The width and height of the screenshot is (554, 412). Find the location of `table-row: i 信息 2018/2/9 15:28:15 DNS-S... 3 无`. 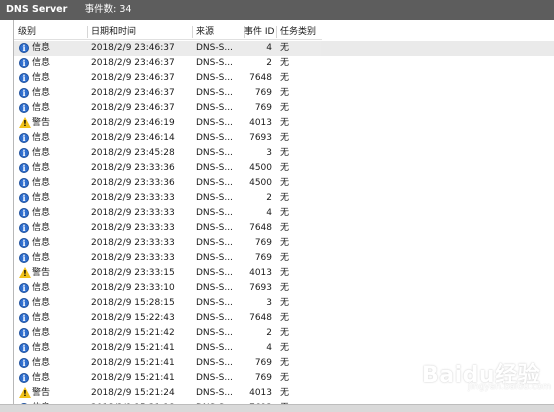

table-row: i 信息 2018/2/9 15:28:15 DNS-S... 3 无 is located at coordinates (284, 303).